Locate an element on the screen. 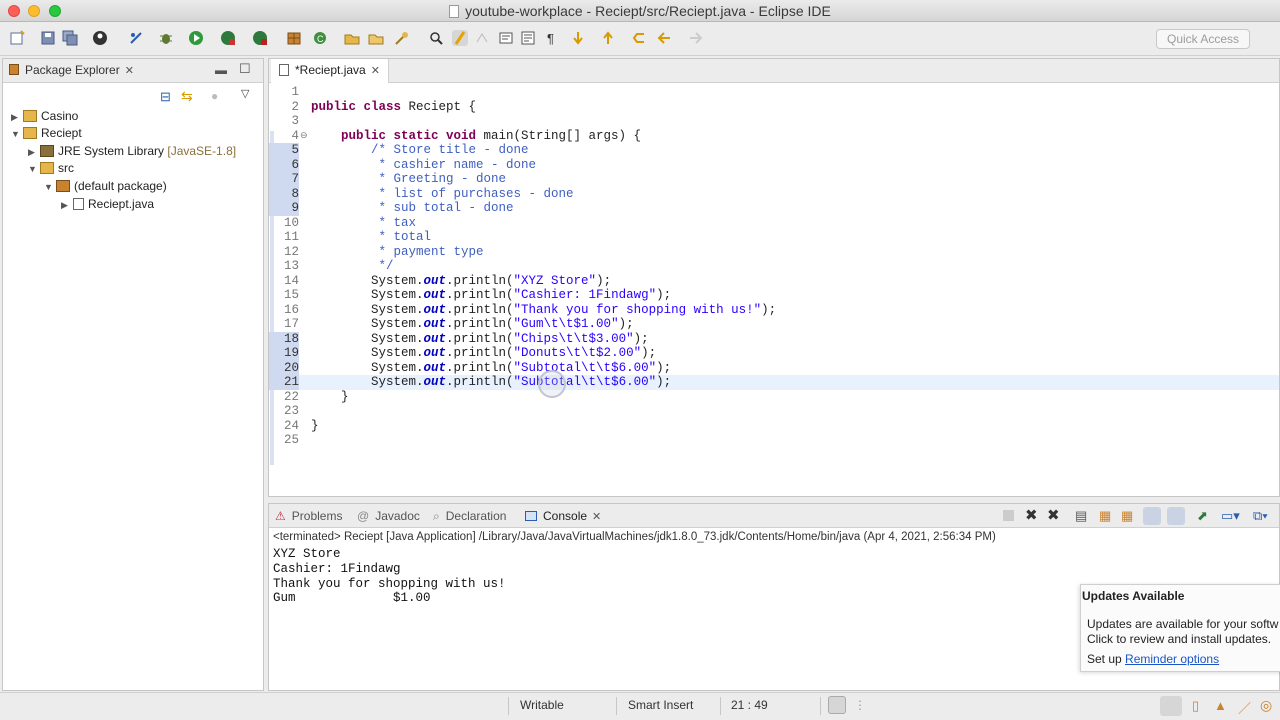 The width and height of the screenshot is (1280, 720). back-icon is located at coordinates (664, 38).